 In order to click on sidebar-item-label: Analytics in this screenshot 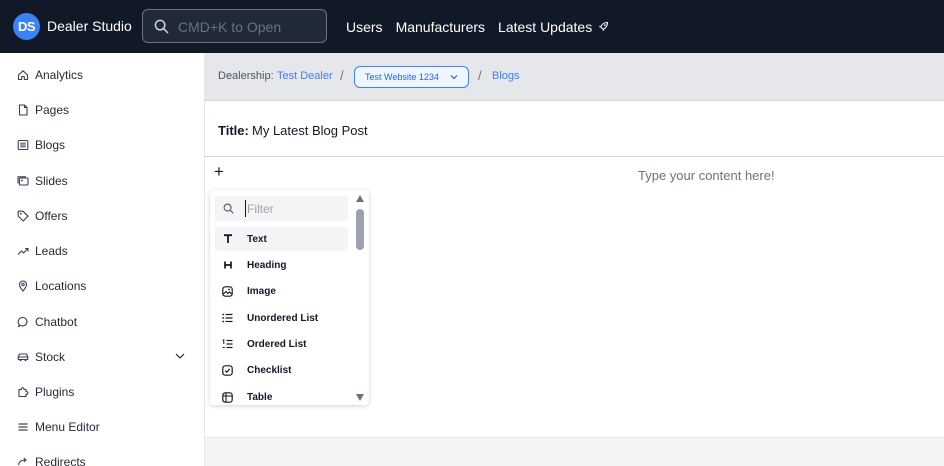, I will do `click(59, 75)`.